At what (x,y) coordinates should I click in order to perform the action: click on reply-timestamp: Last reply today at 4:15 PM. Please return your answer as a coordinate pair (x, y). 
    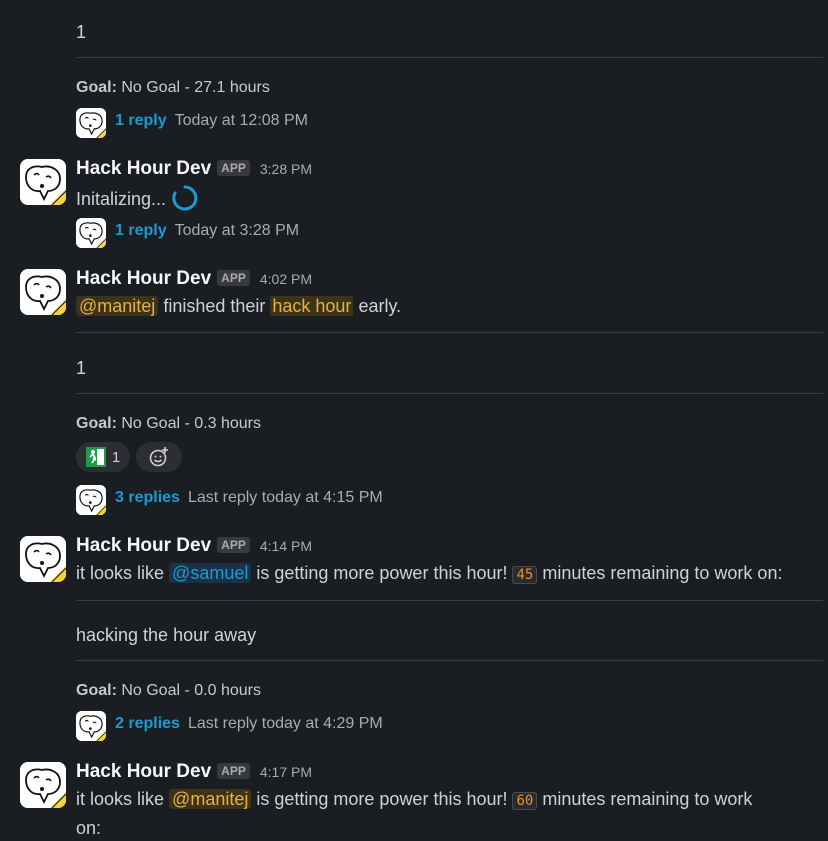
    Looking at the image, I should click on (285, 497).